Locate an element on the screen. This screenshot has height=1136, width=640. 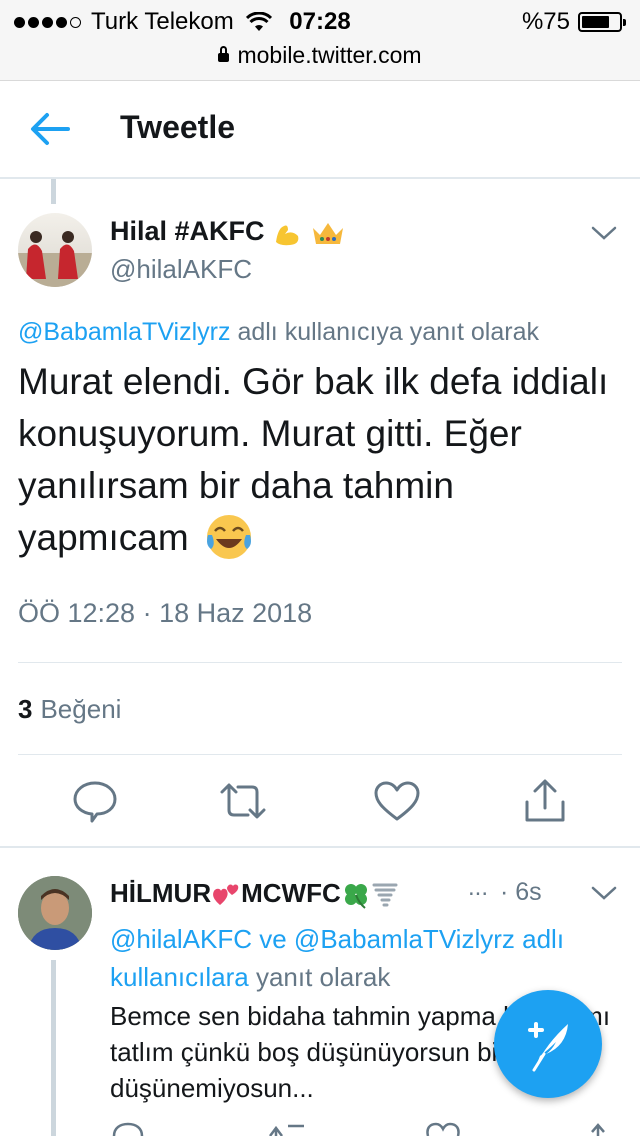
crown-icon is located at coordinates (327, 233).